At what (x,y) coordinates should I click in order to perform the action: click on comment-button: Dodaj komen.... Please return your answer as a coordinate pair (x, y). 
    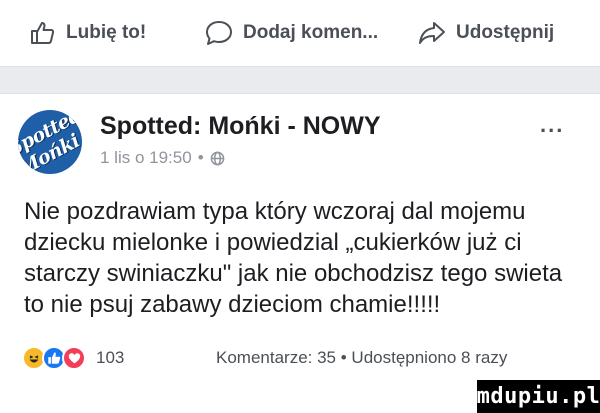
    Looking at the image, I should click on (291, 33).